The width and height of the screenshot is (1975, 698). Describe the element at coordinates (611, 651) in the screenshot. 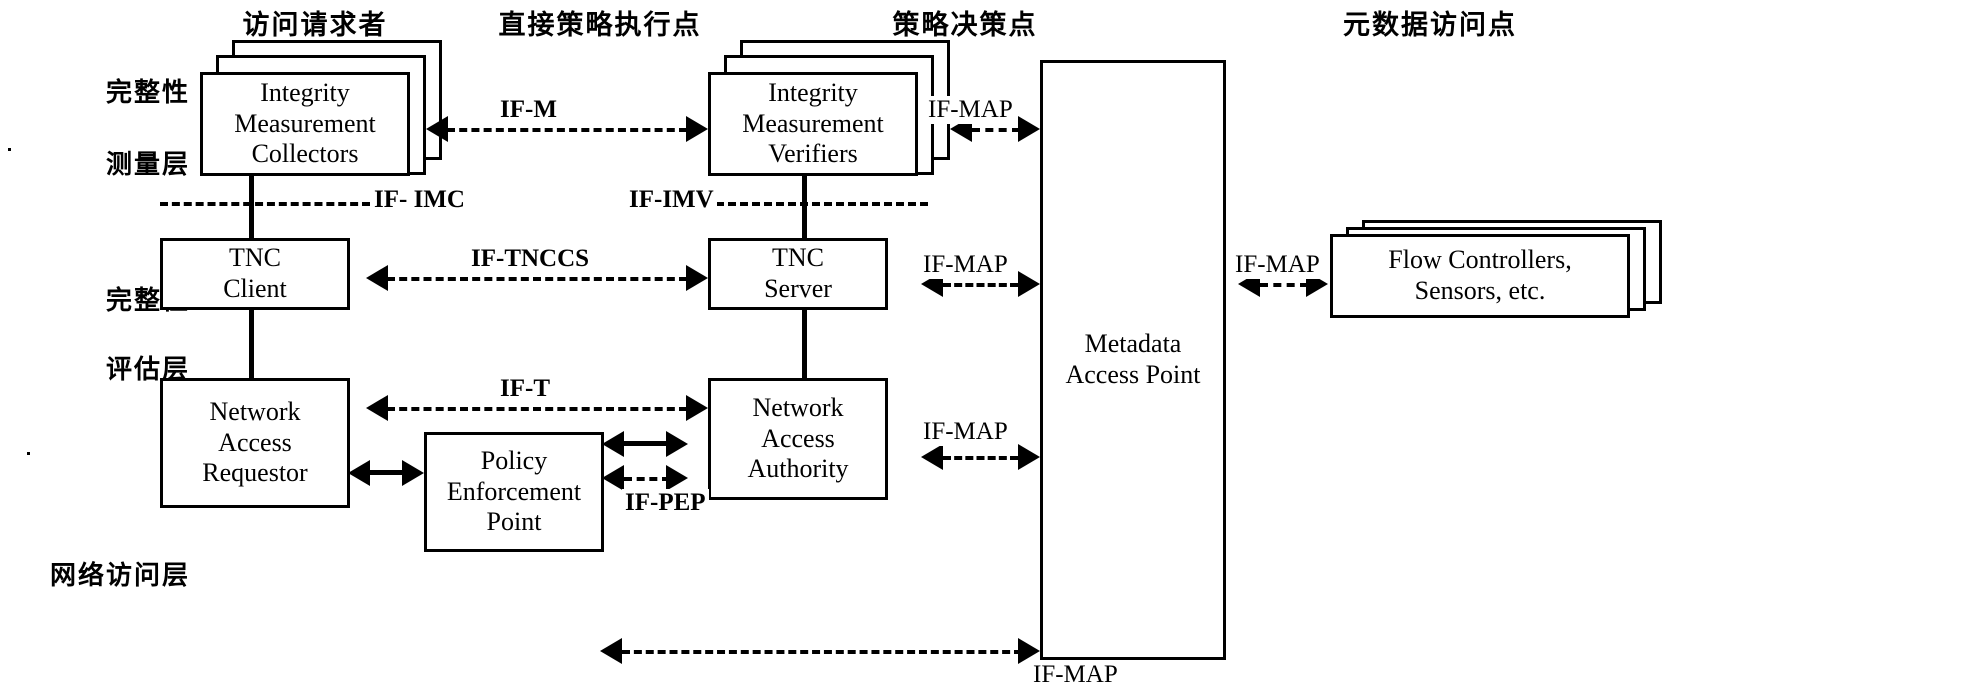

I see `if-map-pep-arrowhead-left` at that location.